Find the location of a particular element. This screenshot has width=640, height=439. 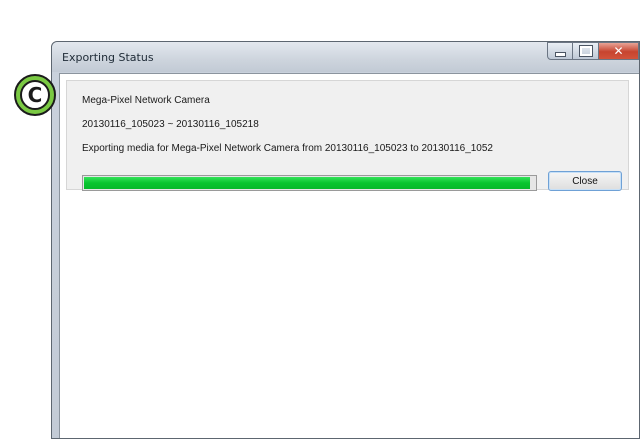

camera-name: Mega-Pixel Network Camera is located at coordinates (146, 100).